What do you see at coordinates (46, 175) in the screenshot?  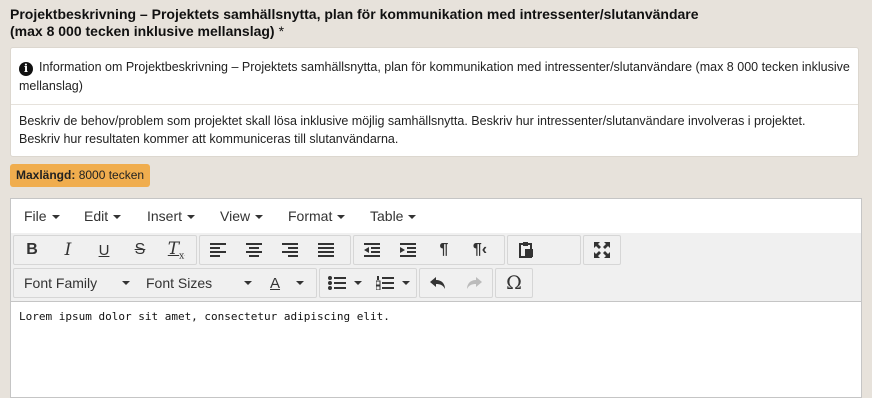 I see `maxlength-label: Maxlängd:` at bounding box center [46, 175].